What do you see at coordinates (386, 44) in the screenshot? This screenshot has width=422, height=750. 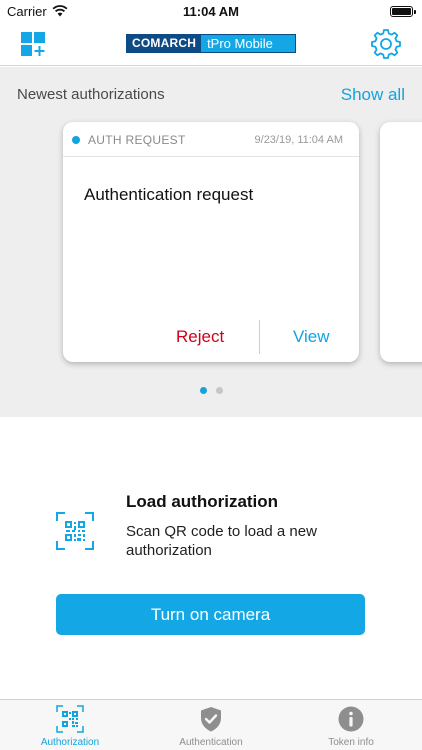 I see `settings-gear-icon` at bounding box center [386, 44].